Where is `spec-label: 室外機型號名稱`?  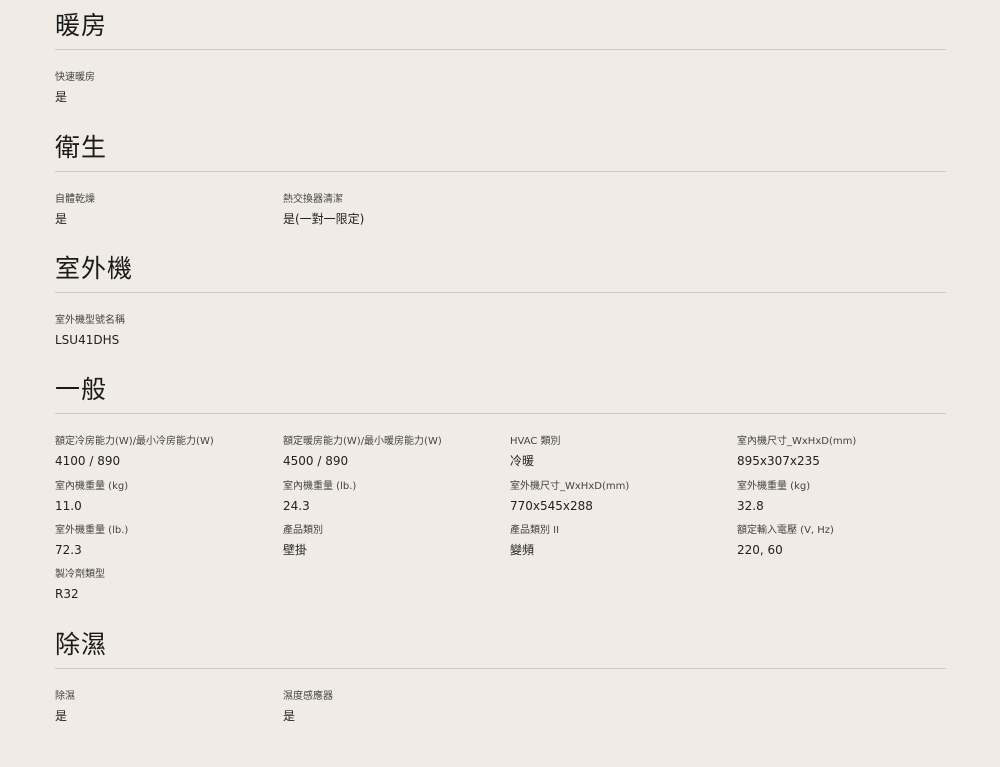 spec-label: 室外機型號名稱 is located at coordinates (90, 320).